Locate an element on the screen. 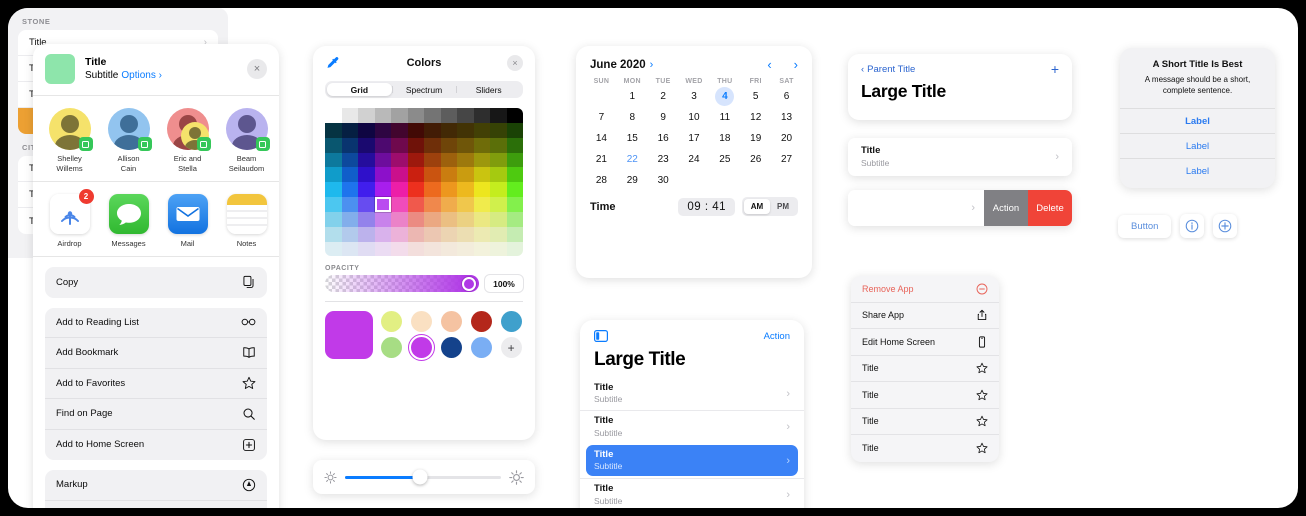  share-app-mail: Mail is located at coordinates (187, 221).